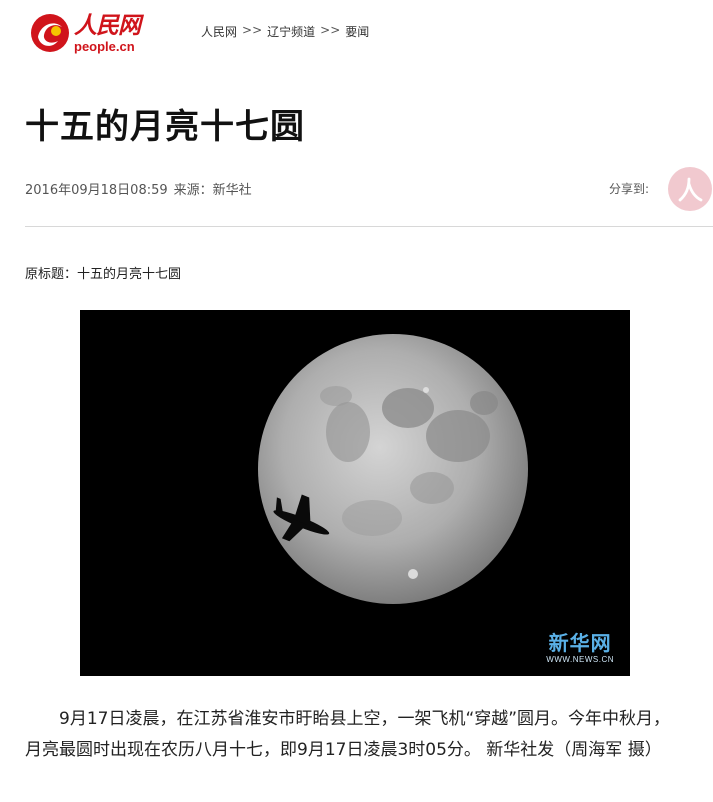 Image resolution: width=713 pixels, height=802 pixels. I want to click on people-cn-logo: 人民网 people.cn, so click(87, 33).